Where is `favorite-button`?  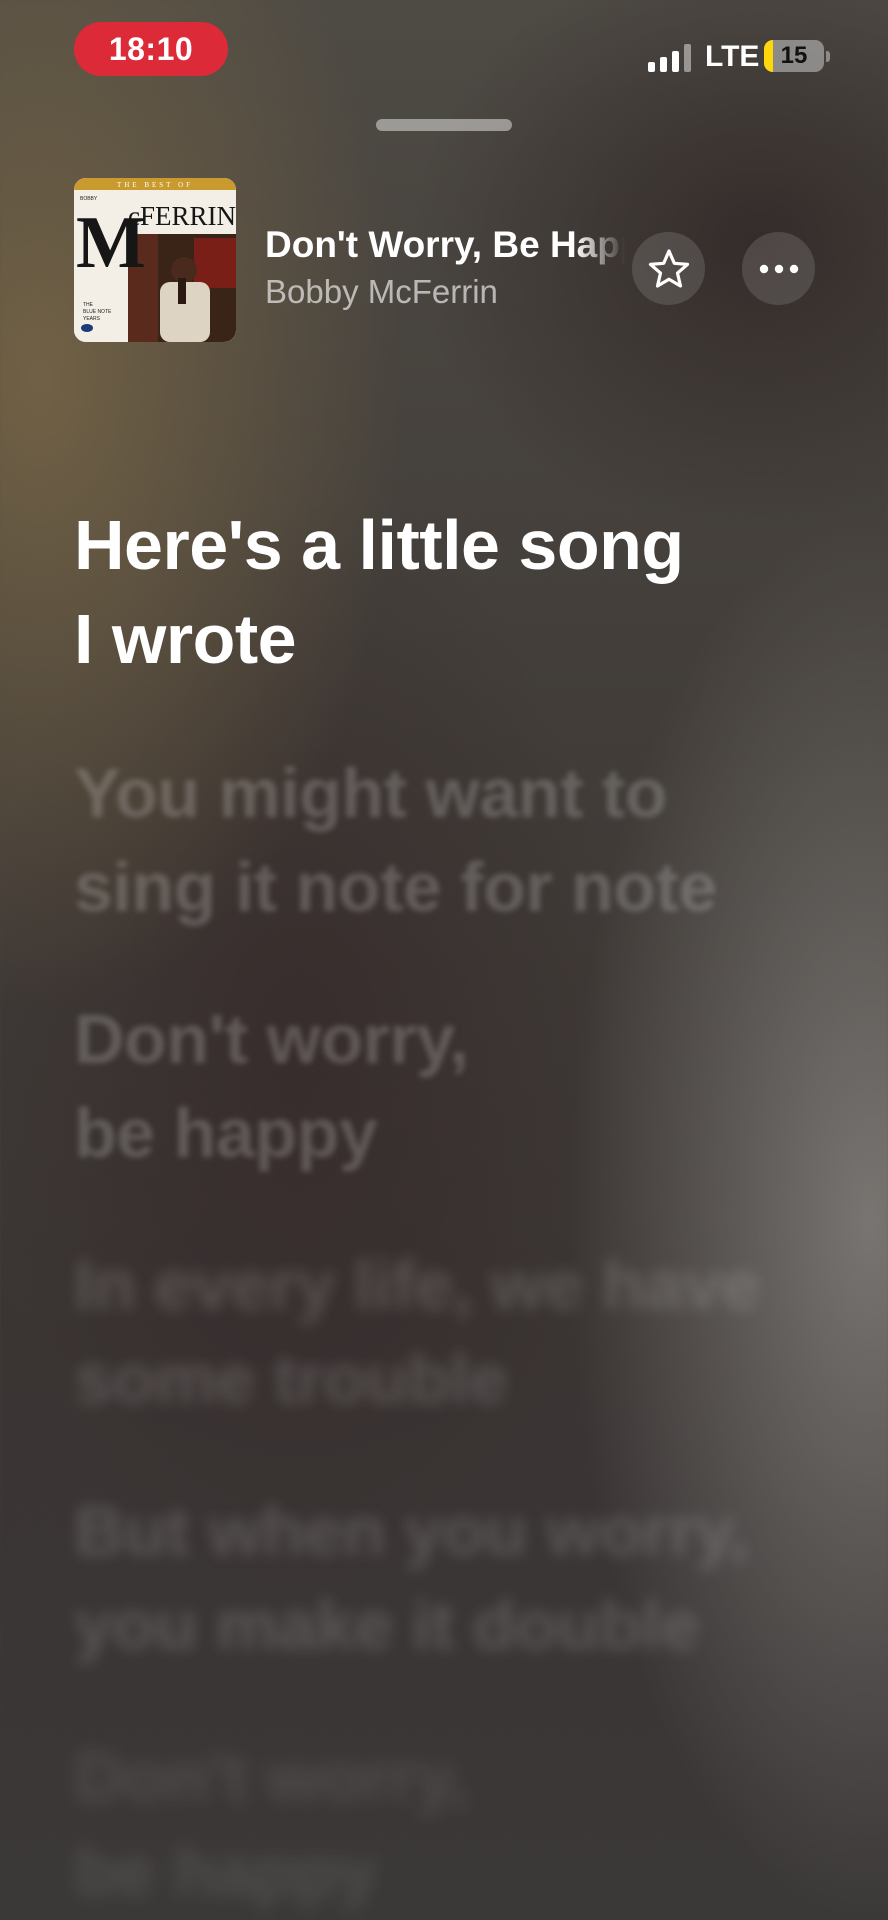
favorite-button is located at coordinates (668, 268).